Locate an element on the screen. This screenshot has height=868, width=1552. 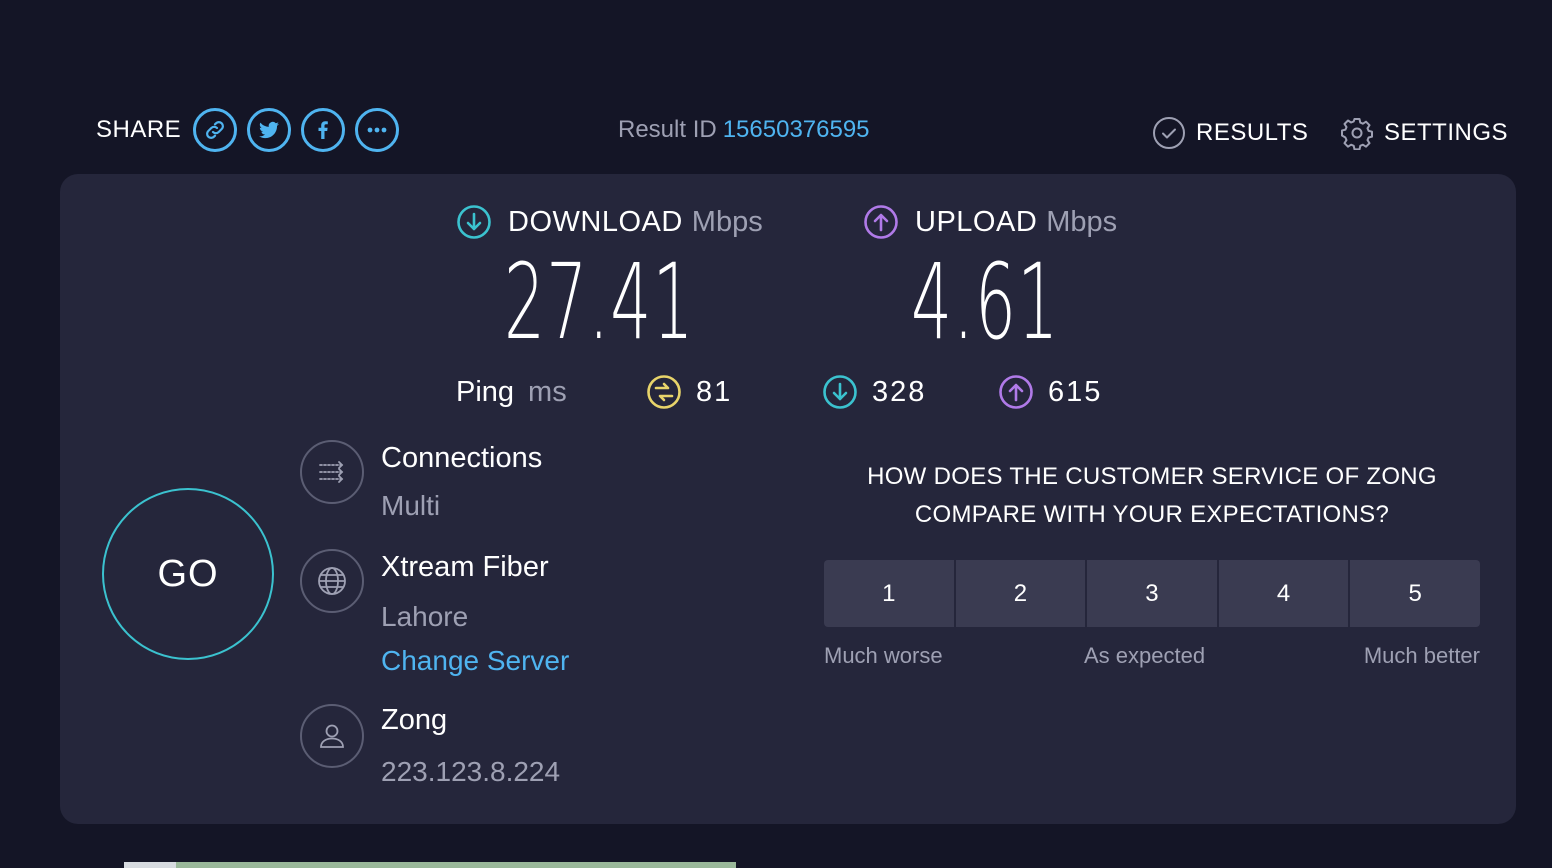
ping-download-value: 328 is located at coordinates (899, 391).